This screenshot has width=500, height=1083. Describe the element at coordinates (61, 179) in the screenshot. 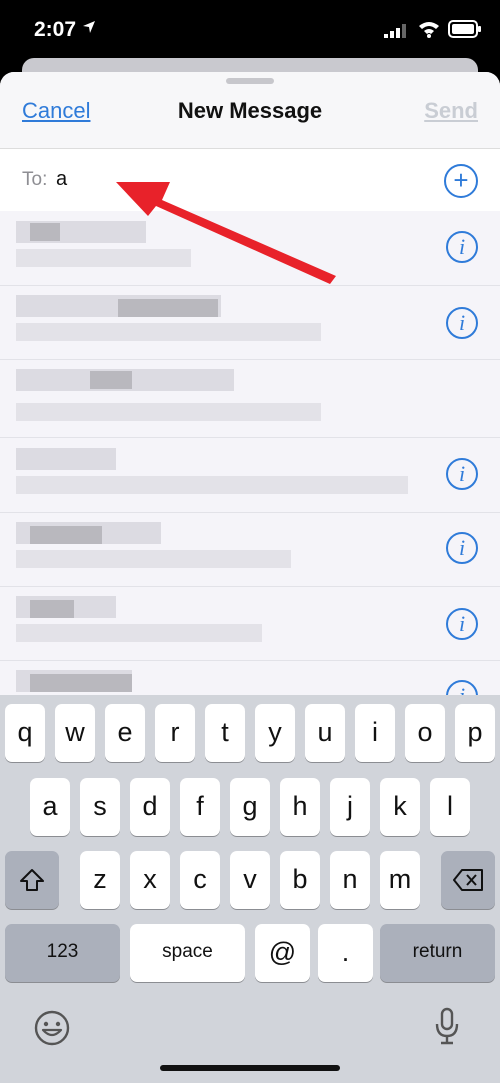

I see `to-input: a` at that location.